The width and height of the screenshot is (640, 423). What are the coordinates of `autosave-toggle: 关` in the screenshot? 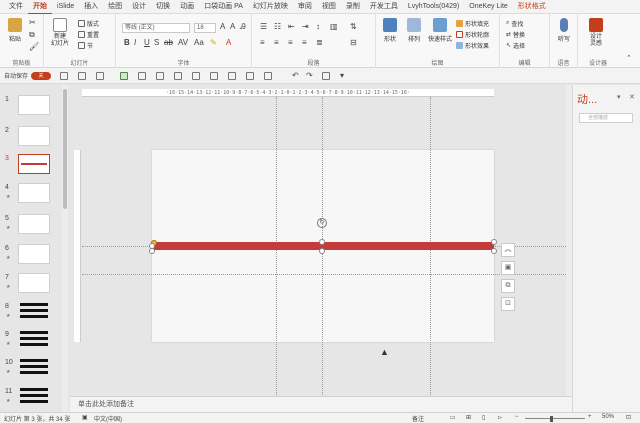 It's located at (41, 75).